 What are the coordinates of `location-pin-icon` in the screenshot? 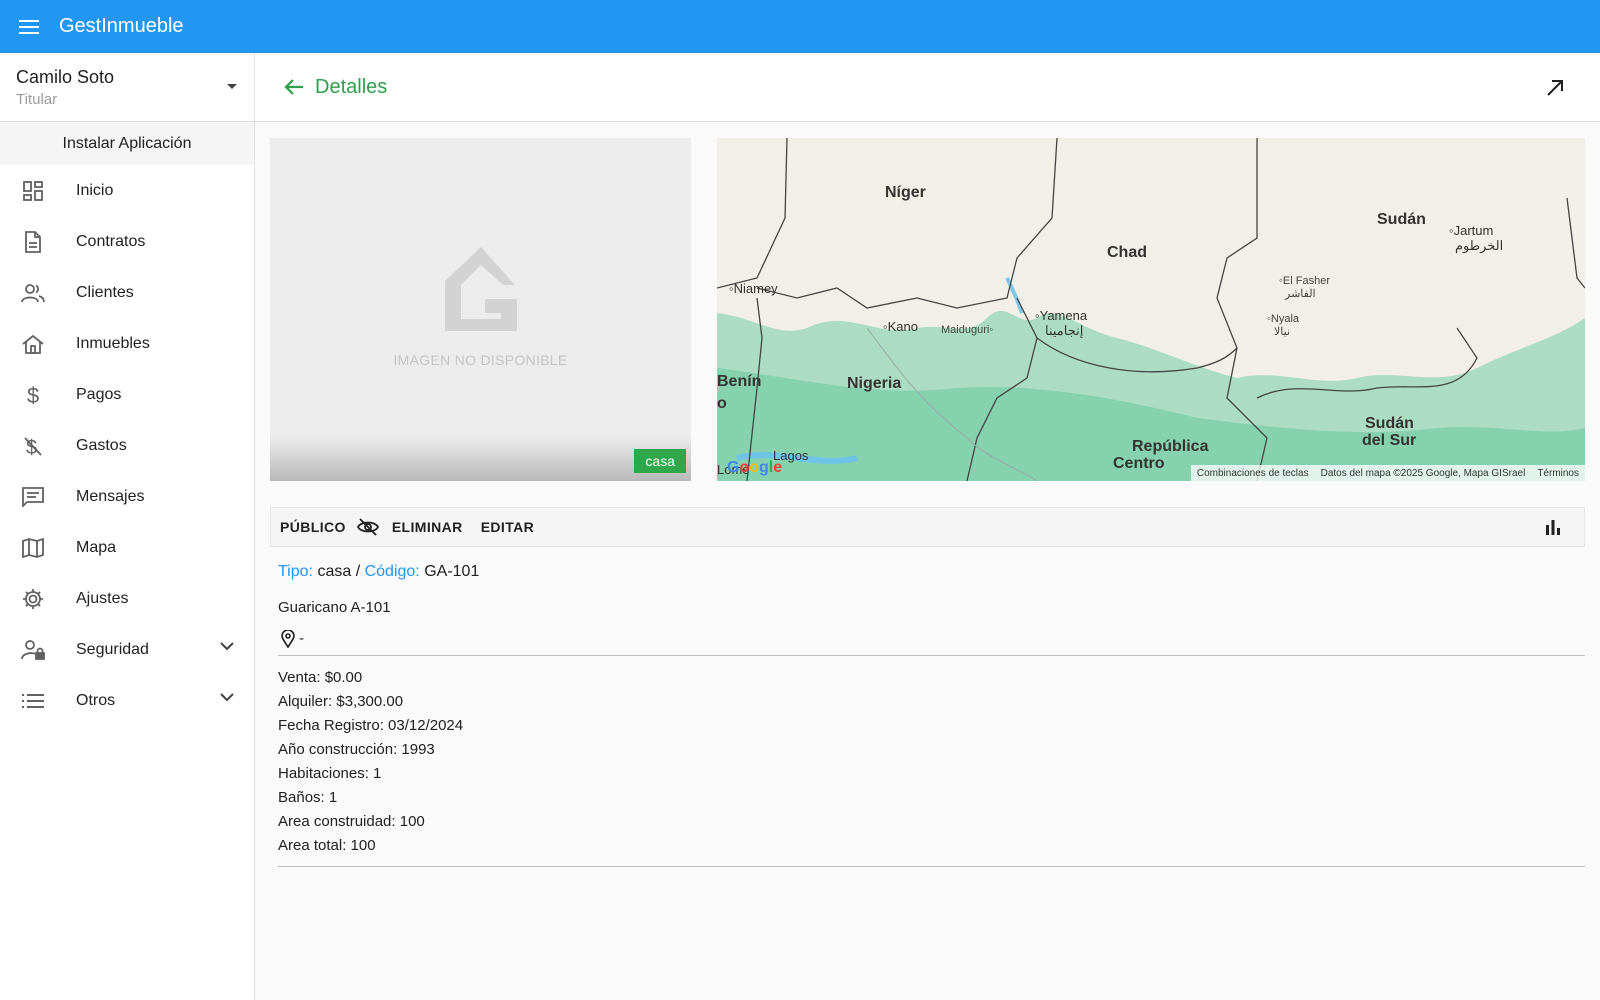 It's located at (288, 640).